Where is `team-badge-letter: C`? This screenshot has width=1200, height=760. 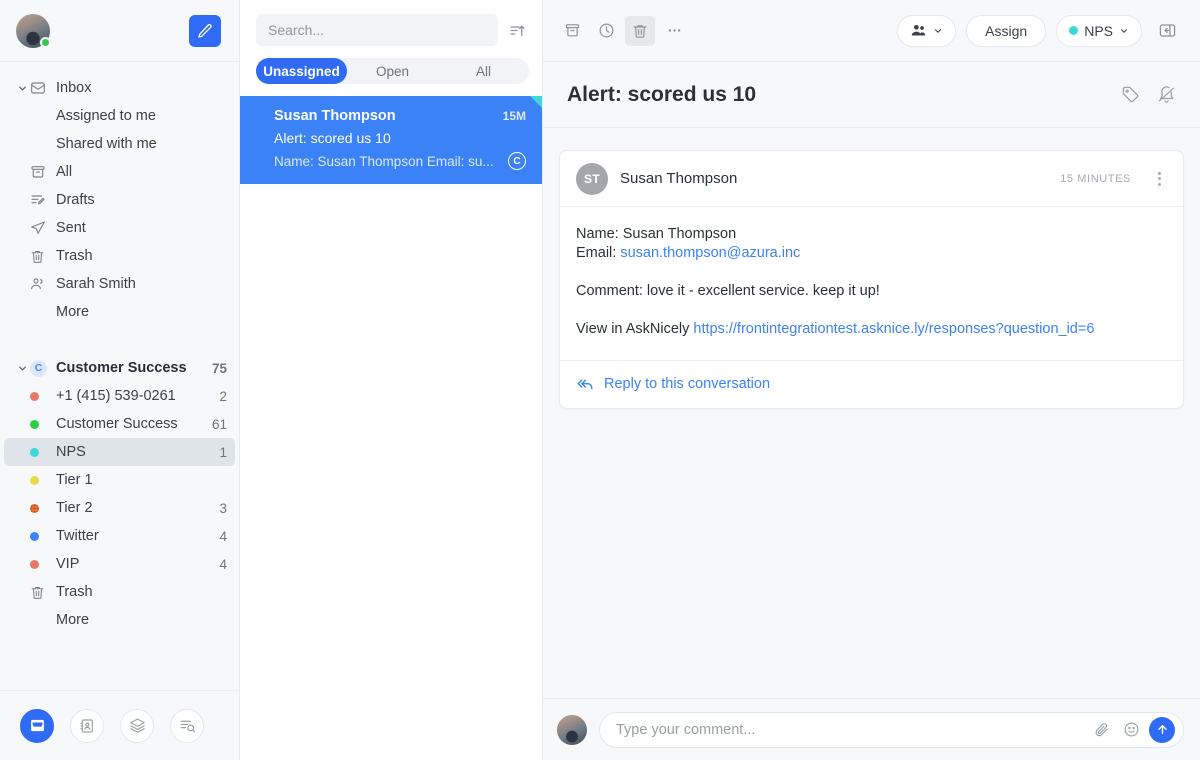
team-badge-letter: C is located at coordinates (38, 368).